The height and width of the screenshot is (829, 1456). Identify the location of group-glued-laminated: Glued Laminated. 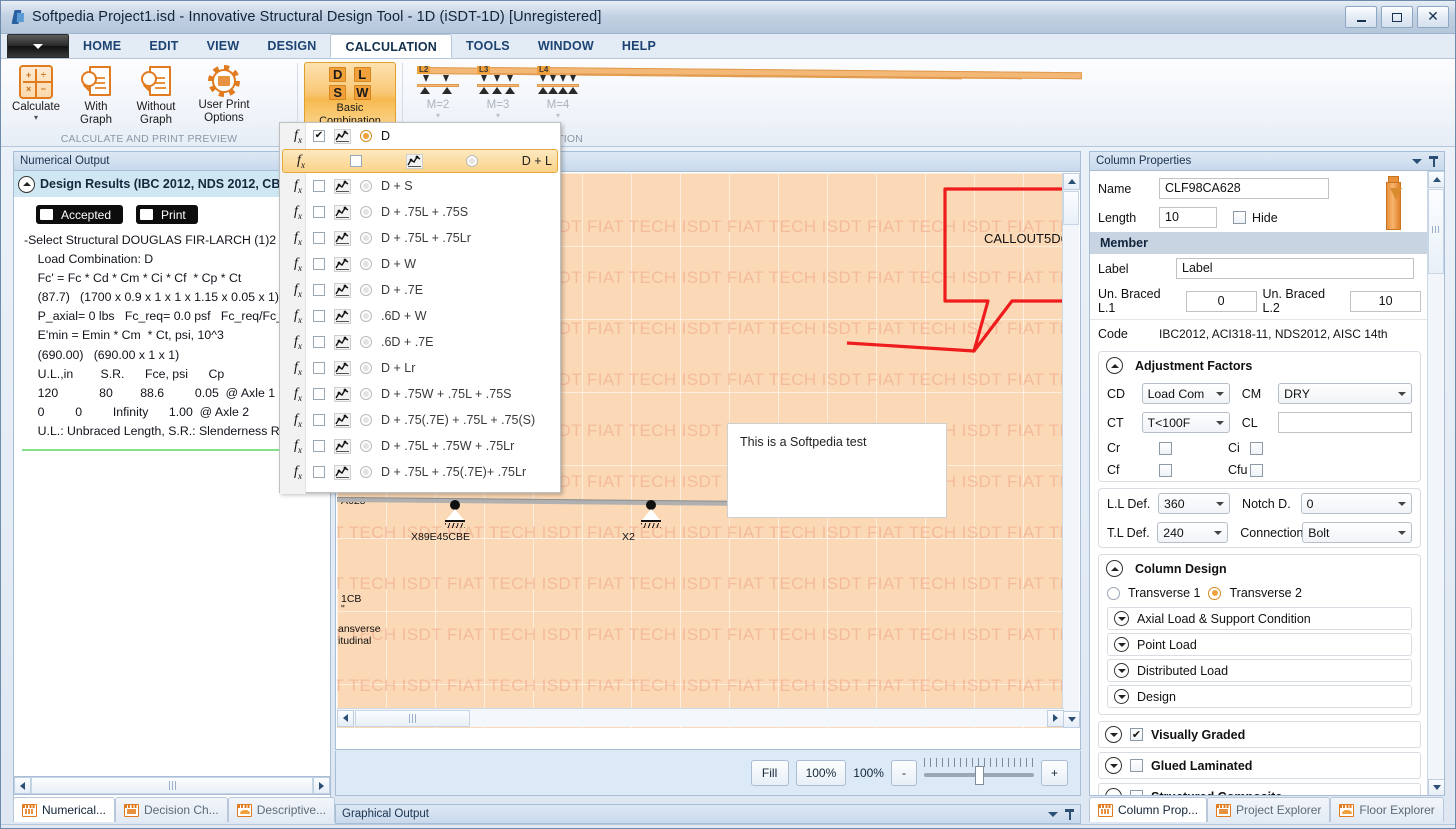
(1259, 765).